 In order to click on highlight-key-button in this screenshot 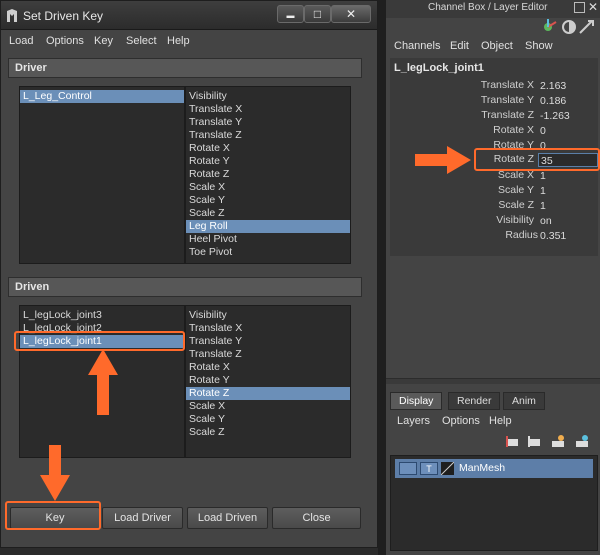, I will do `click(53, 515)`.